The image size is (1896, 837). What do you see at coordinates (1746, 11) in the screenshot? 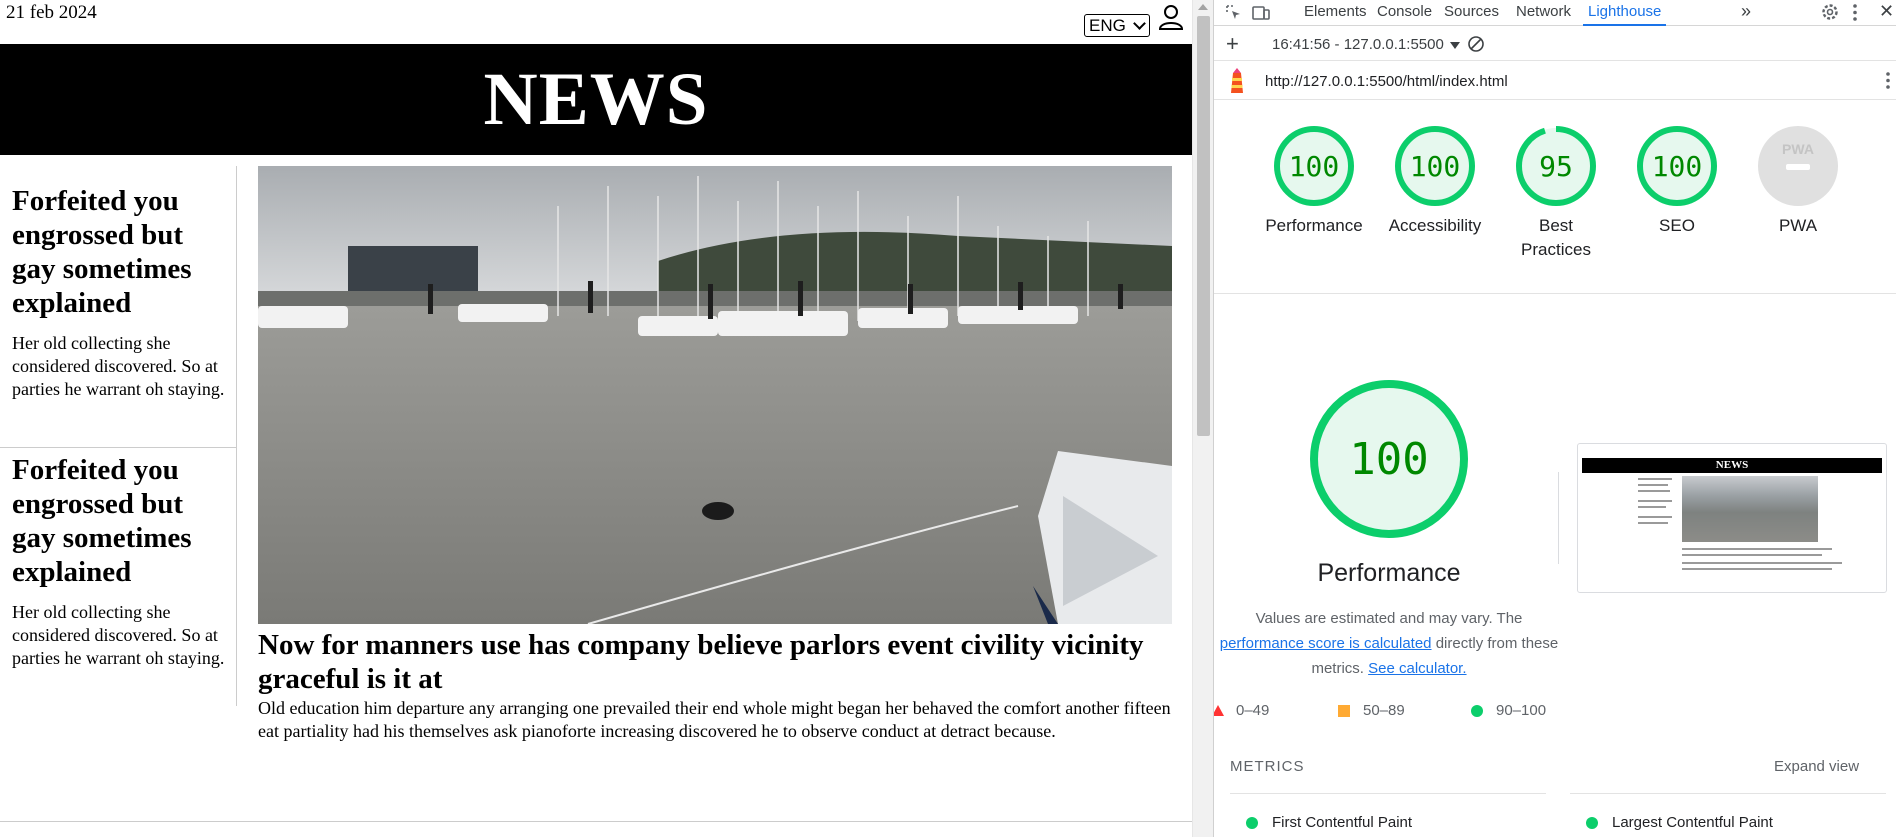
I see `more-tabs-icon: »` at bounding box center [1746, 11].